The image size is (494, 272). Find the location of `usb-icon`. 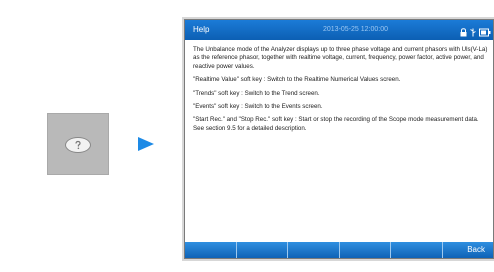

usb-icon is located at coordinates (473, 35).